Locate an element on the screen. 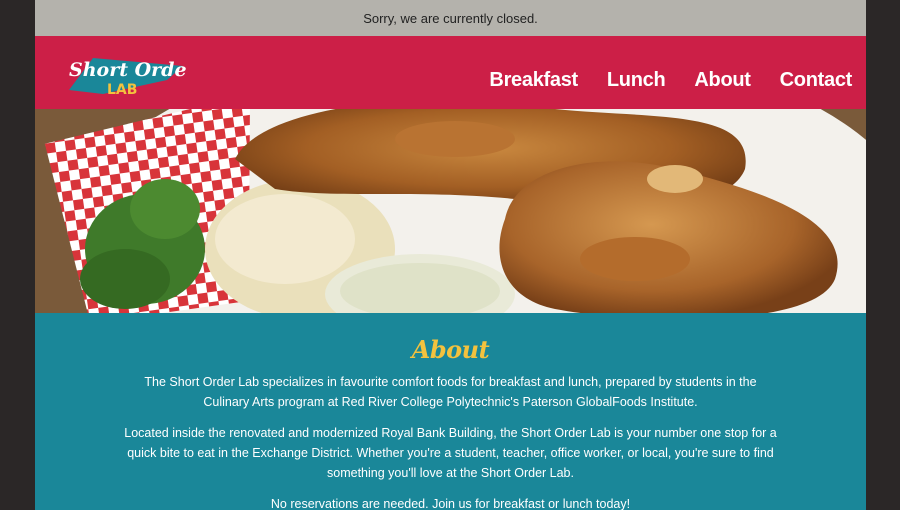 The width and height of the screenshot is (900, 510). nav-breakfast: Breakfast is located at coordinates (533, 80).